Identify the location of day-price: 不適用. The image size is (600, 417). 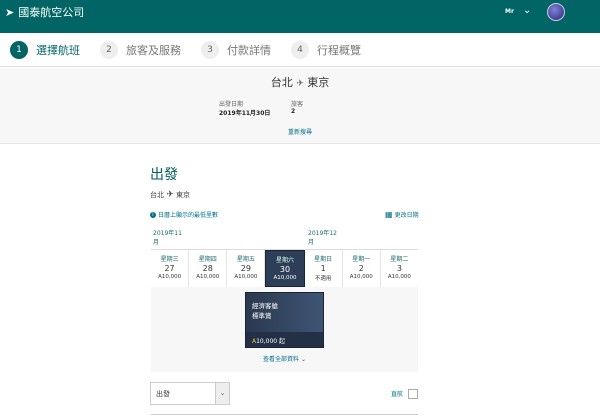
(323, 279).